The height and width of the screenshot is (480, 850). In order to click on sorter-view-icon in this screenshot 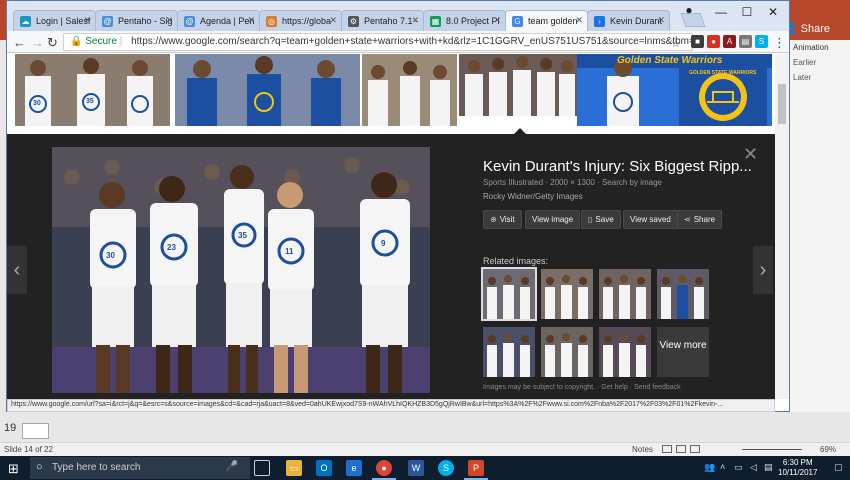, I will do `click(681, 449)`.